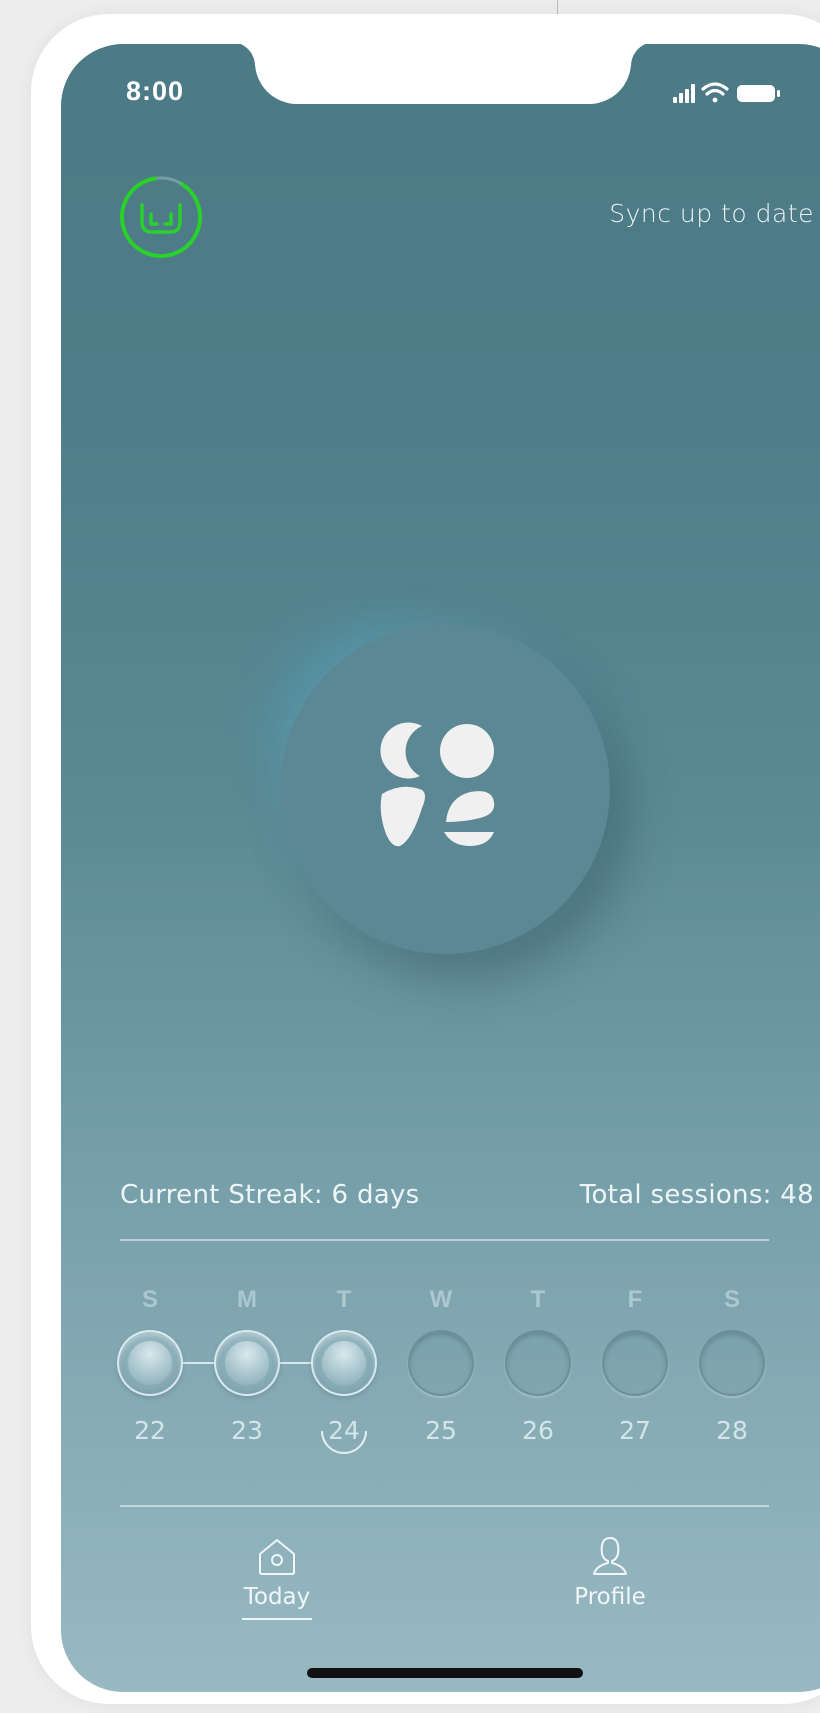 The image size is (820, 1713). Describe the element at coordinates (247, 1430) in the screenshot. I see `day-date: 23` at that location.